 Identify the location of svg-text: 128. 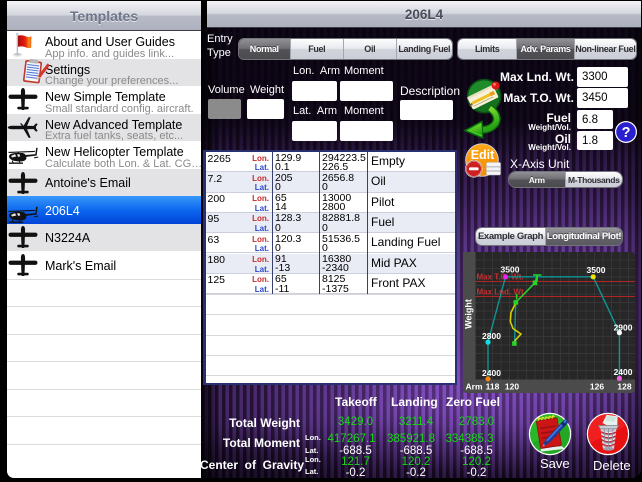
(624, 387).